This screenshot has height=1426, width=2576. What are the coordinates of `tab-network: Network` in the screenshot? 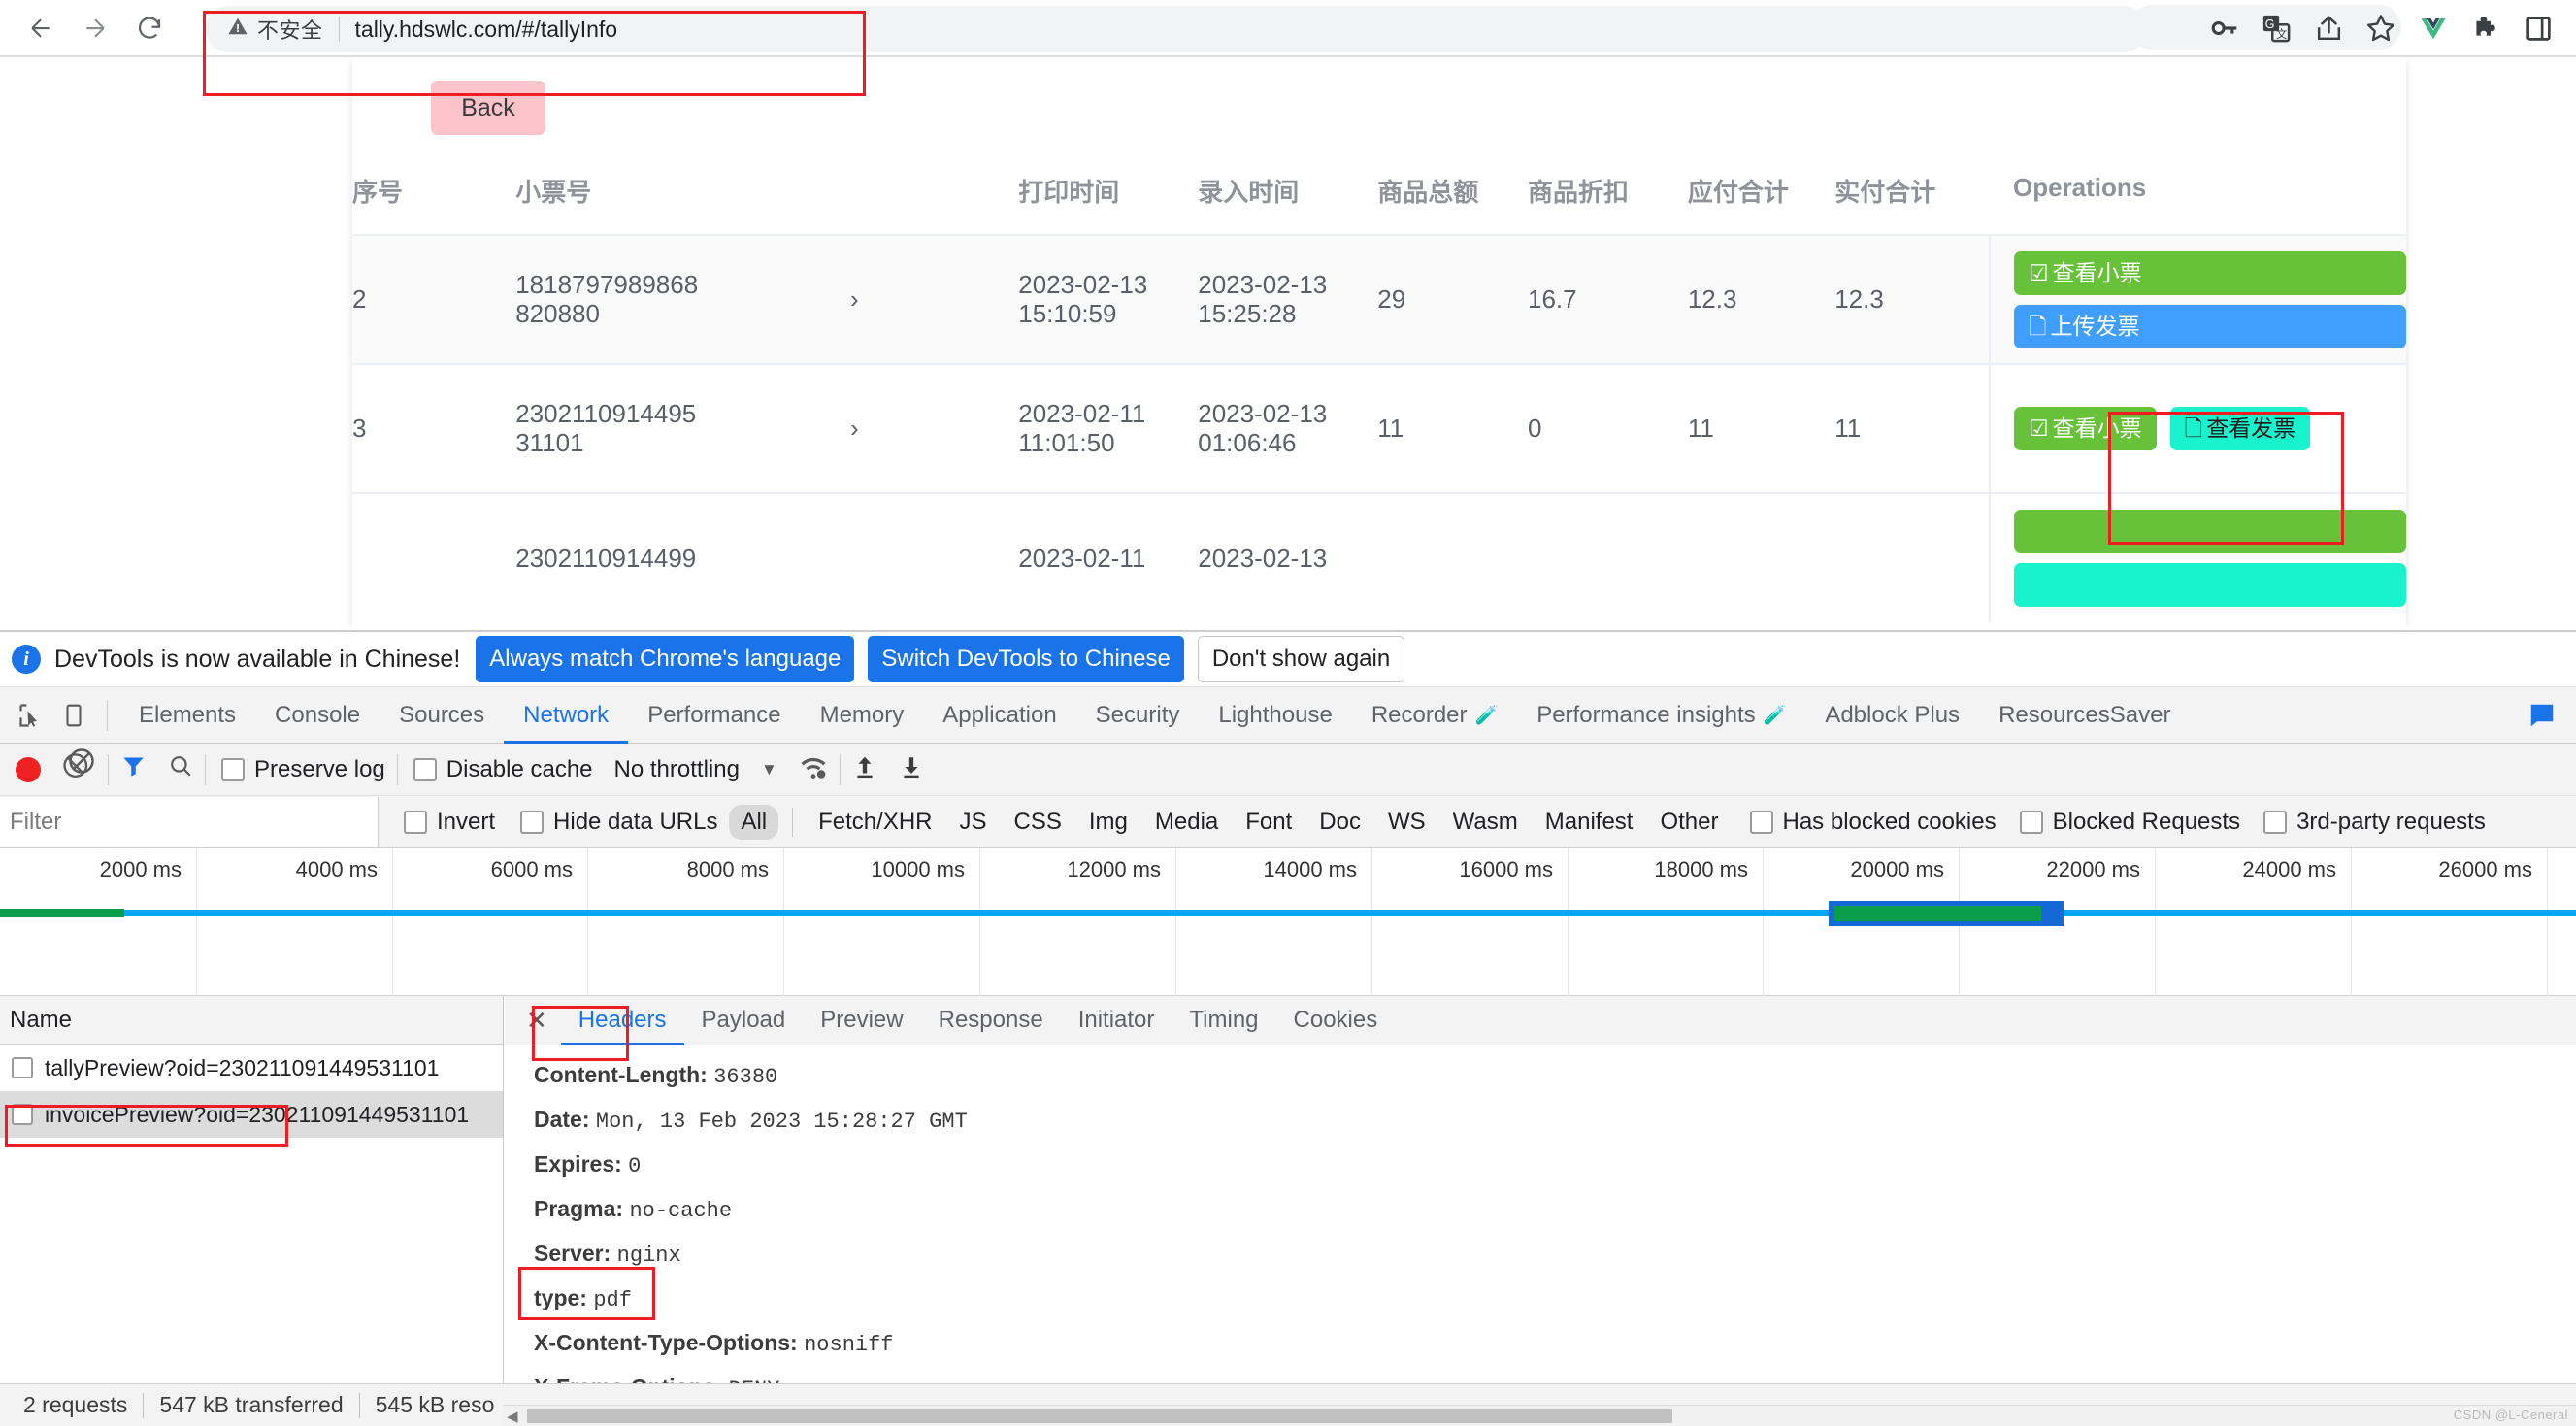 It's located at (566, 715).